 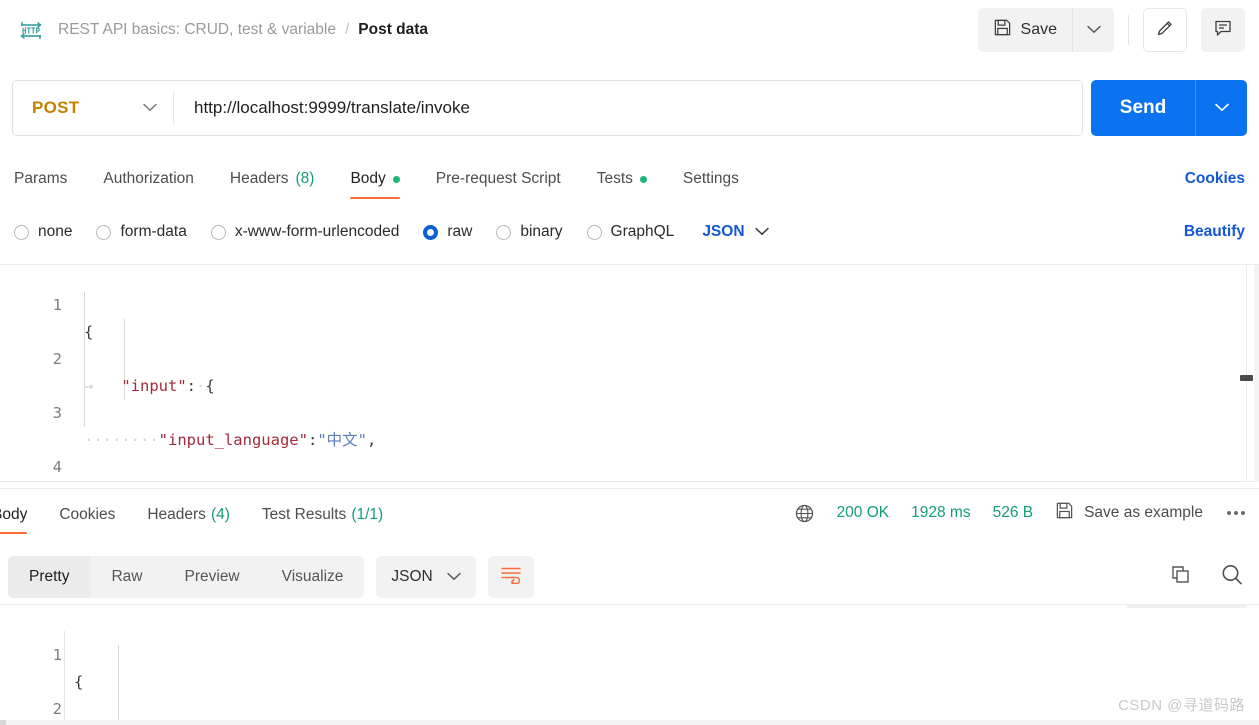 What do you see at coordinates (148, 184) in the screenshot?
I see `tab-authorization: Authorization` at bounding box center [148, 184].